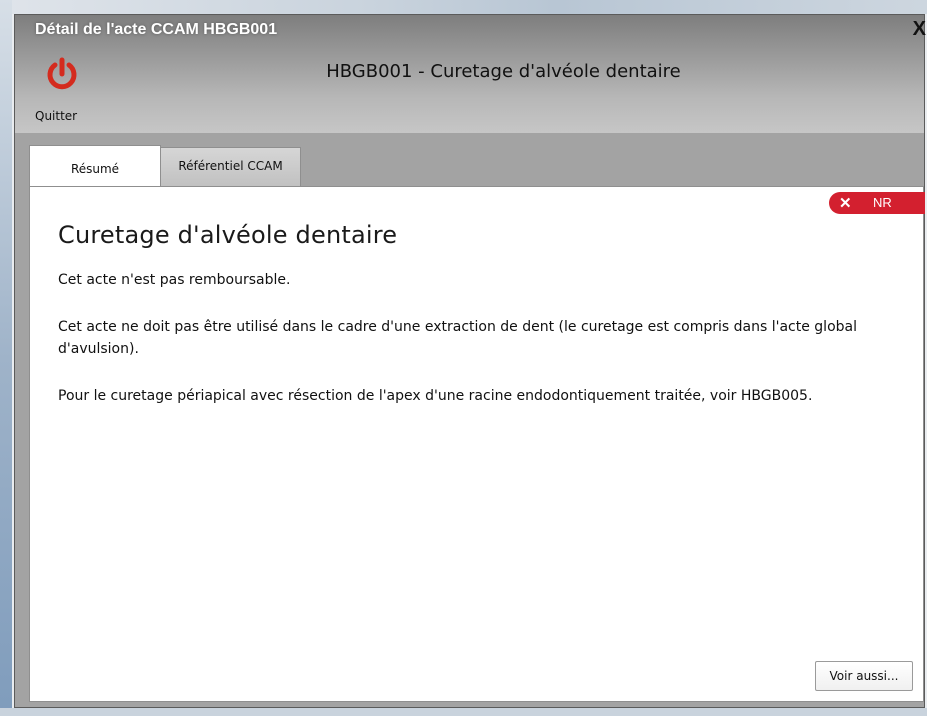 This screenshot has height=716, width=927. I want to click on tab-strip: Résumé Référentiel CCAM, so click(476, 166).